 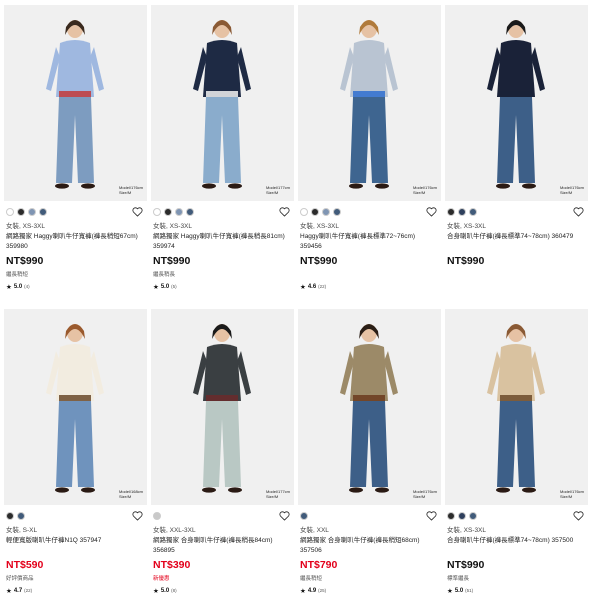 I want to click on review-count: (5), so click(x=174, y=286).